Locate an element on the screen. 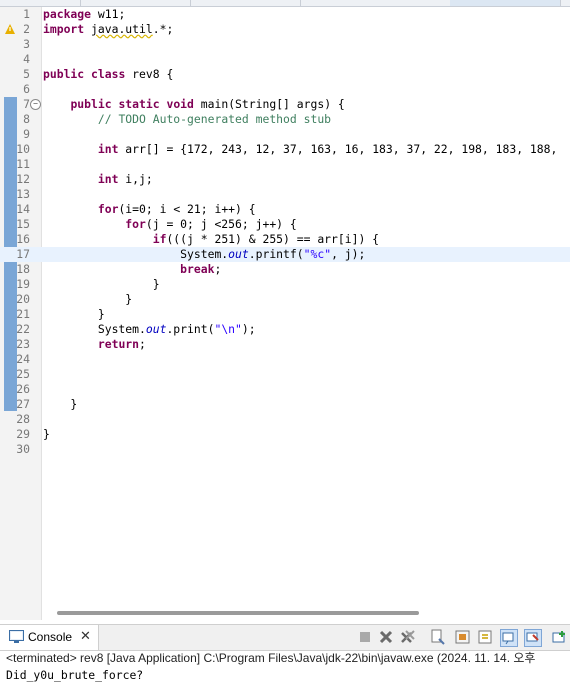 This screenshot has height=693, width=570. token-kw: class is located at coordinates (108, 74).